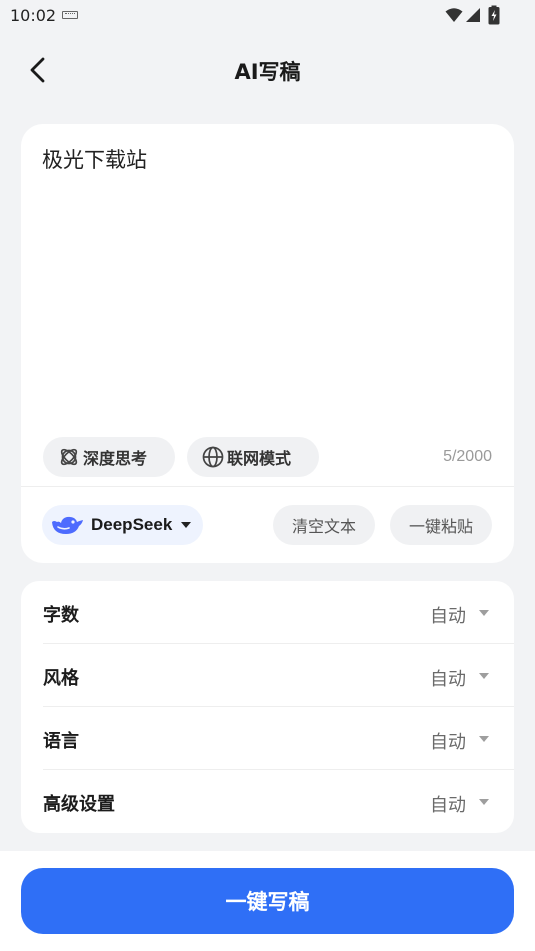 The height and width of the screenshot is (951, 535). I want to click on deep-thinking-toggle: 深度思考, so click(109, 457).